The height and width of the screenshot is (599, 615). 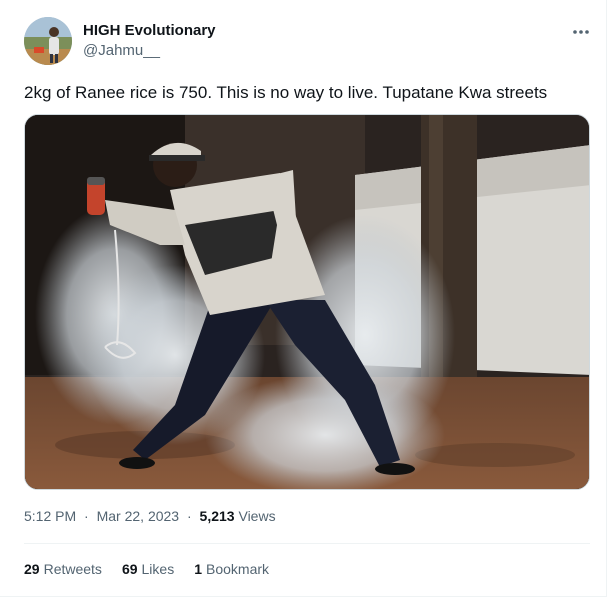 I want to click on engagement-stats: 29 Retweets 69 Likes 1 Bookmark, so click(x=146, y=569).